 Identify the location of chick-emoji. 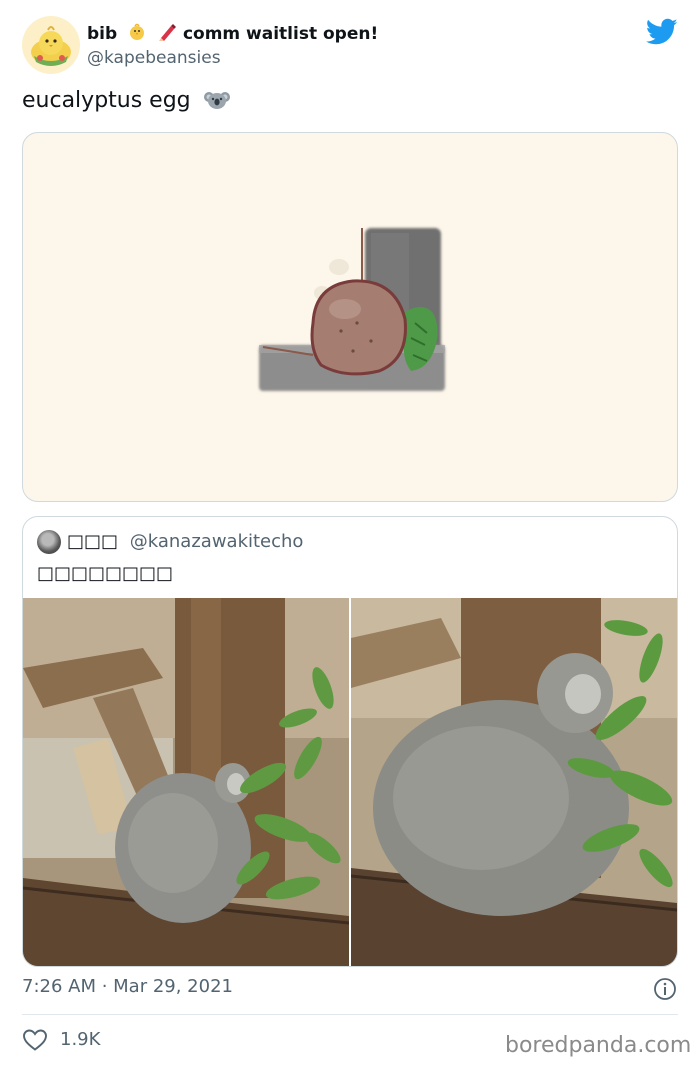
(137, 34).